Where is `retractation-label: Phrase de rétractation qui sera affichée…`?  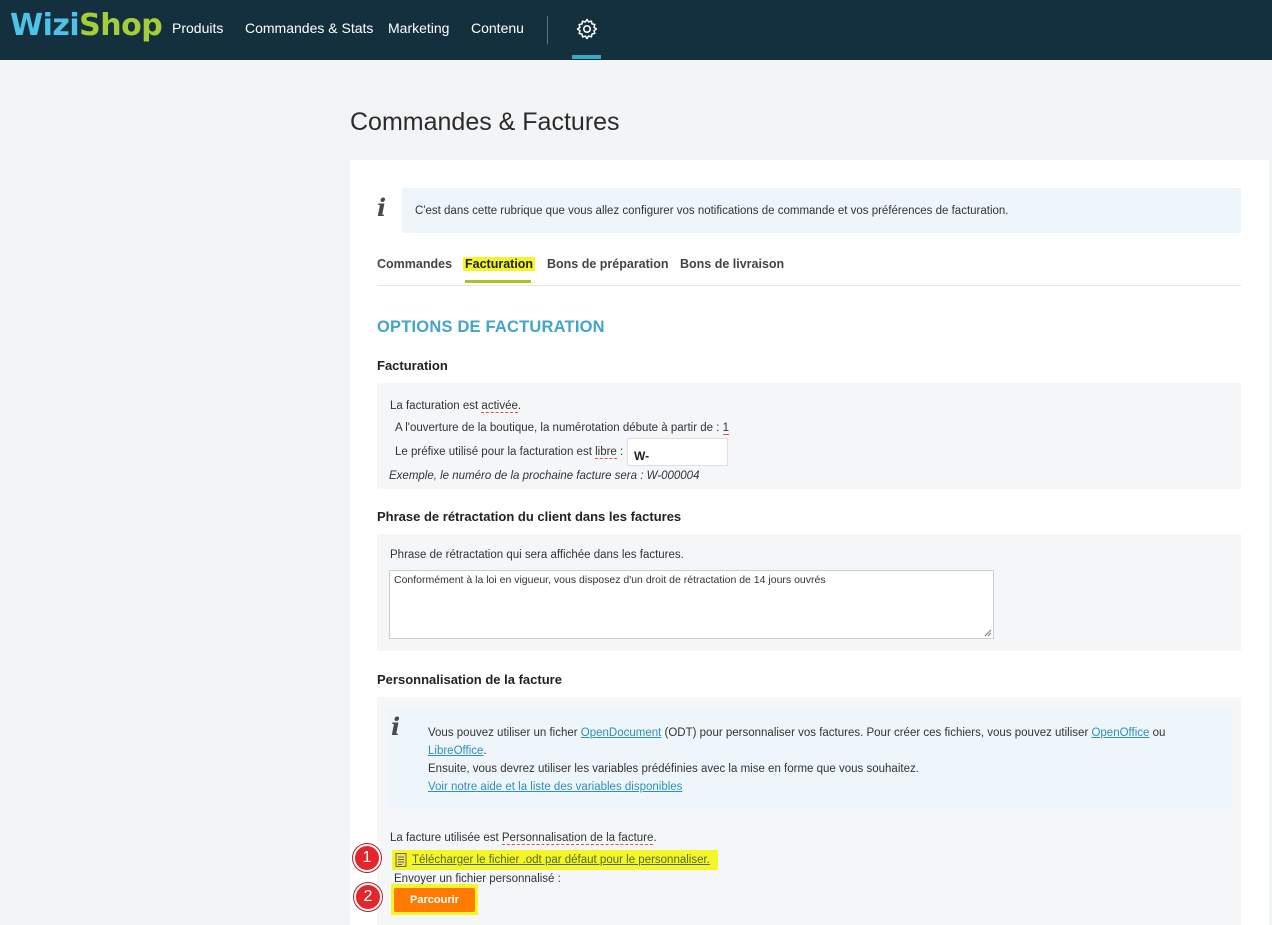 retractation-label: Phrase de rétractation qui sera affichée… is located at coordinates (537, 555).